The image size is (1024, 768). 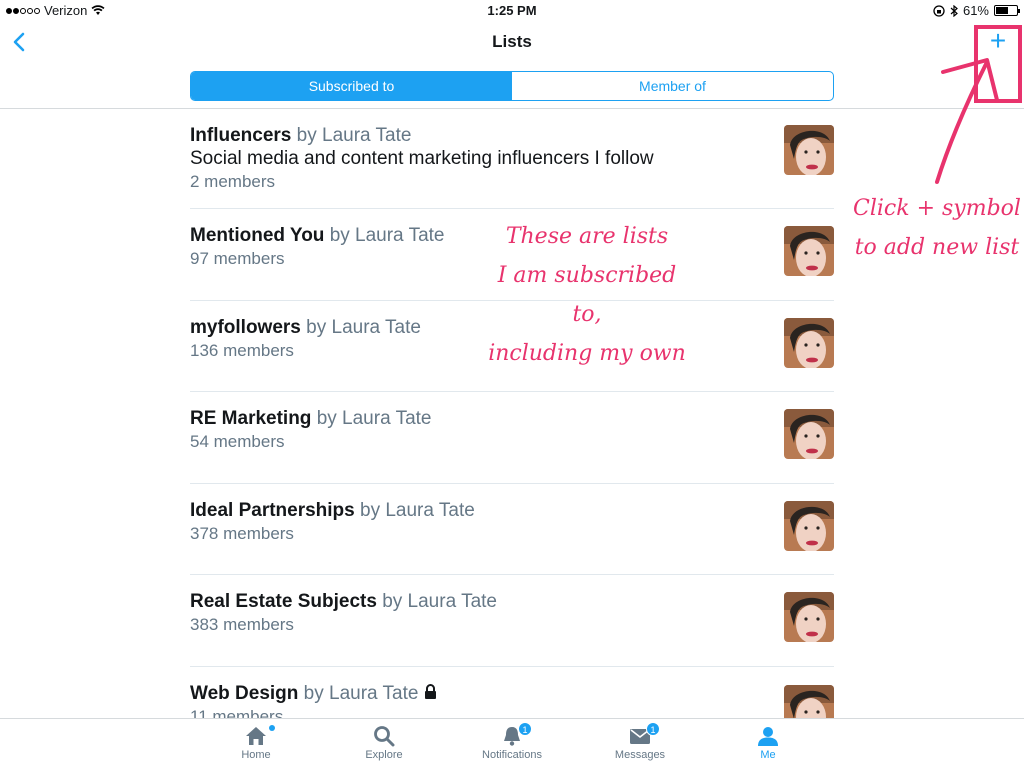 I want to click on bluetooth-icon, so click(x=954, y=10).